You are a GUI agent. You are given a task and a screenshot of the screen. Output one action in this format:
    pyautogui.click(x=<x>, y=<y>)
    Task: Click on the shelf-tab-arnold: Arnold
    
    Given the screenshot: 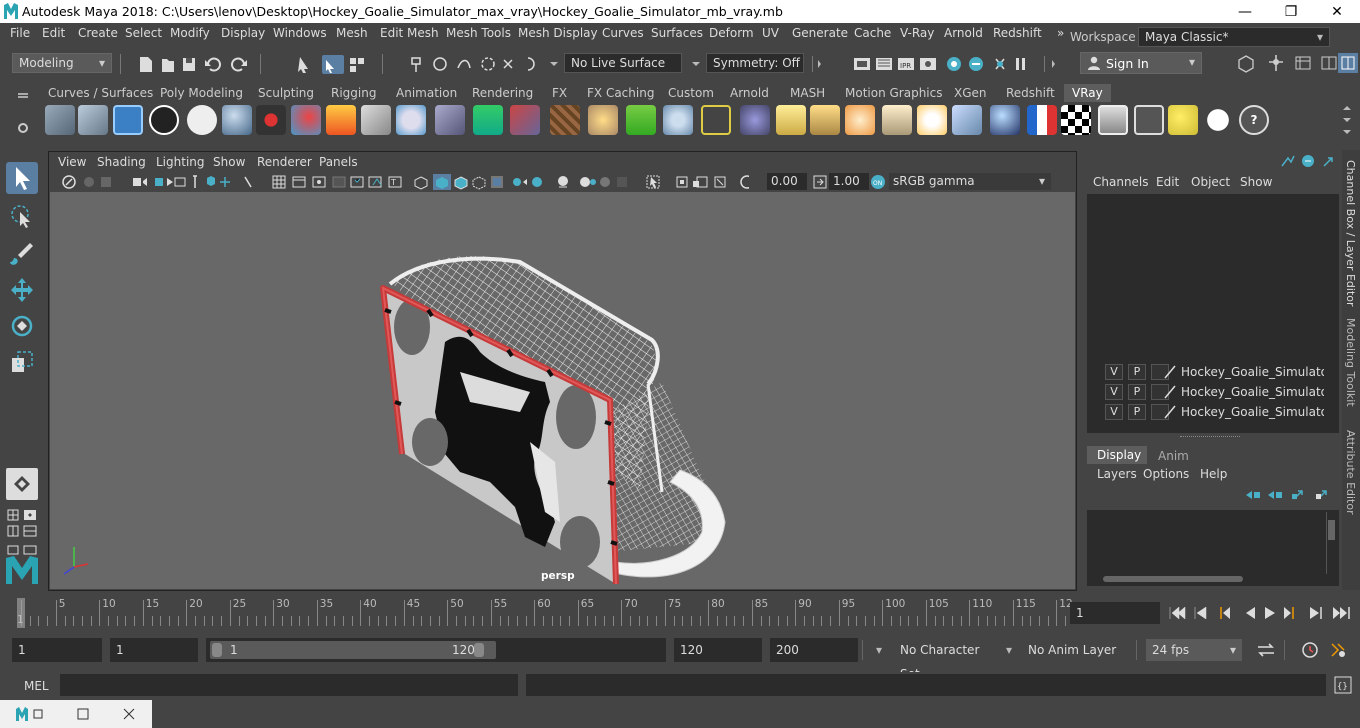 What is the action you would take?
    pyautogui.click(x=749, y=93)
    